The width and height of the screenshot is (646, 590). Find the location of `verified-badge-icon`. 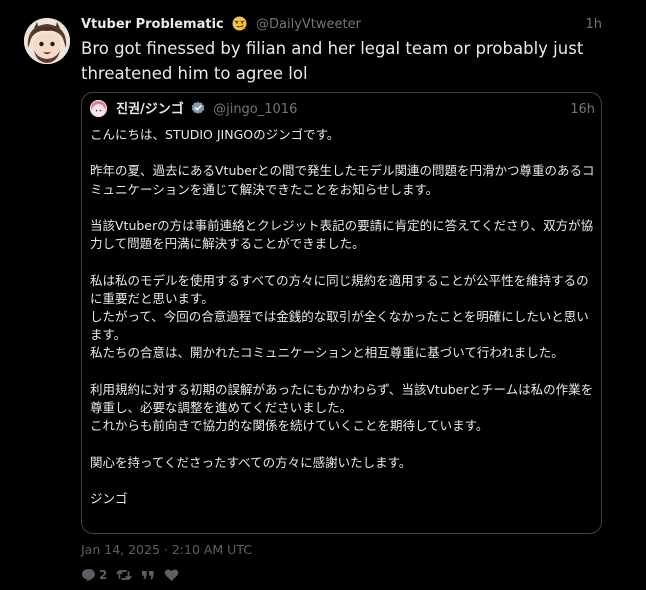

verified-badge-icon is located at coordinates (198, 108).